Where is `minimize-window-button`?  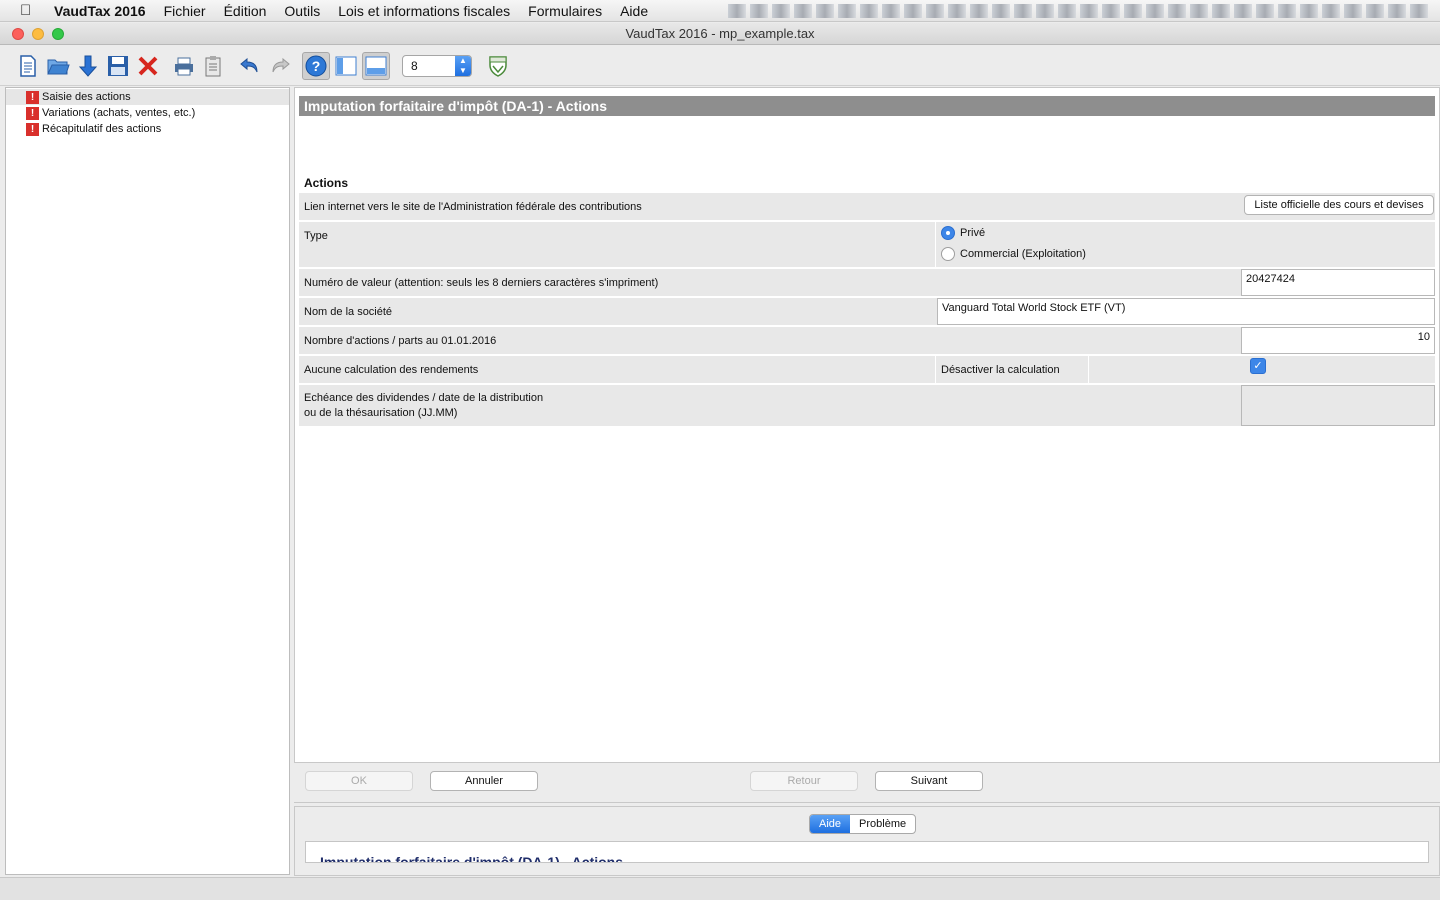 minimize-window-button is located at coordinates (38, 34).